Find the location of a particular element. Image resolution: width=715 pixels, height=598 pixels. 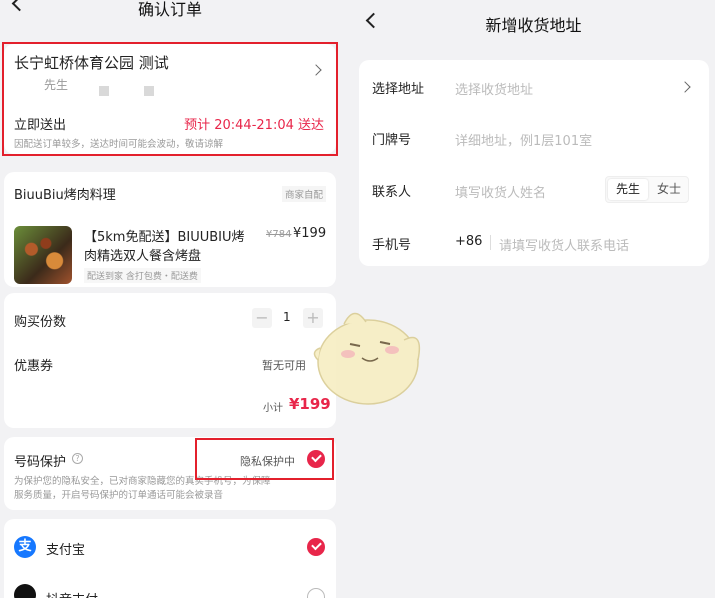

page-title: 确认订单 is located at coordinates (169, 9).